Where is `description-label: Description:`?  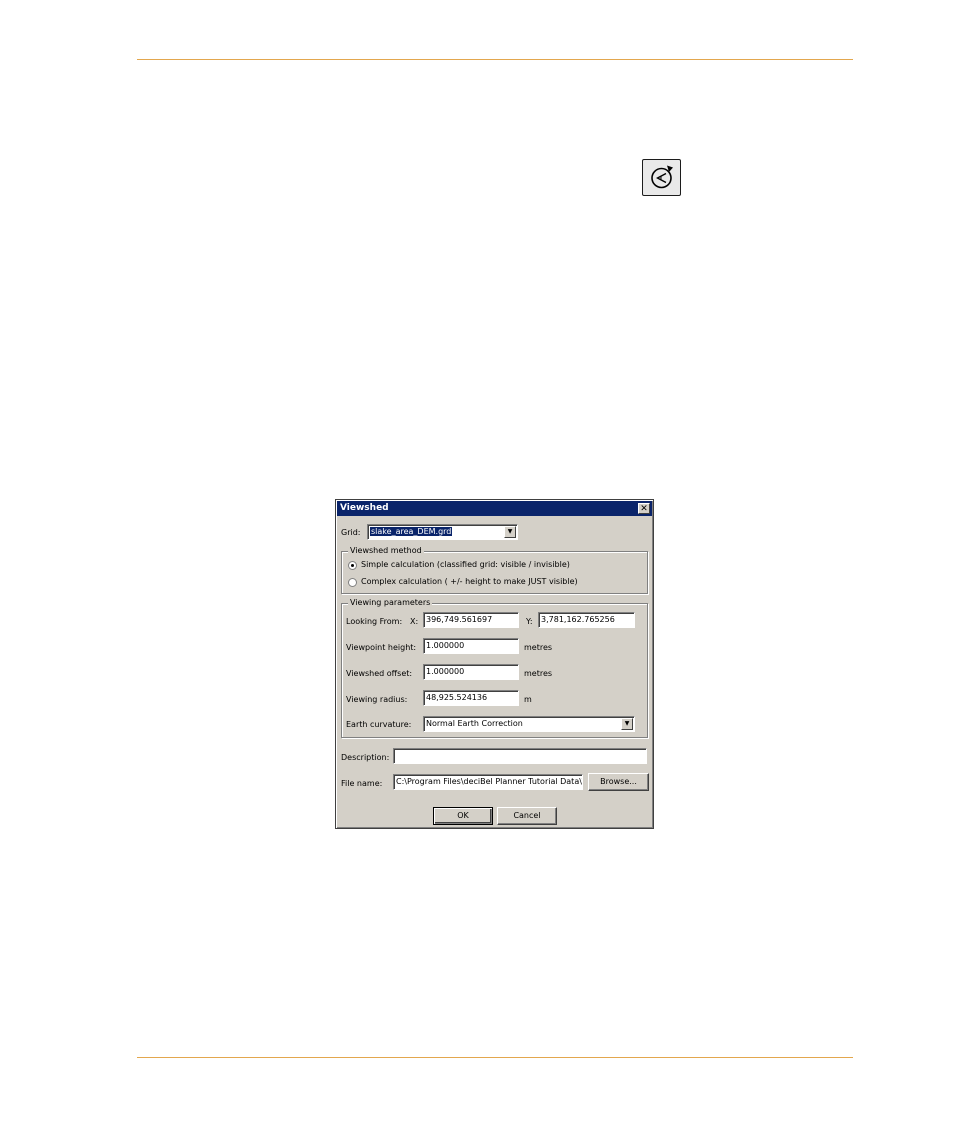 description-label: Description: is located at coordinates (365, 757).